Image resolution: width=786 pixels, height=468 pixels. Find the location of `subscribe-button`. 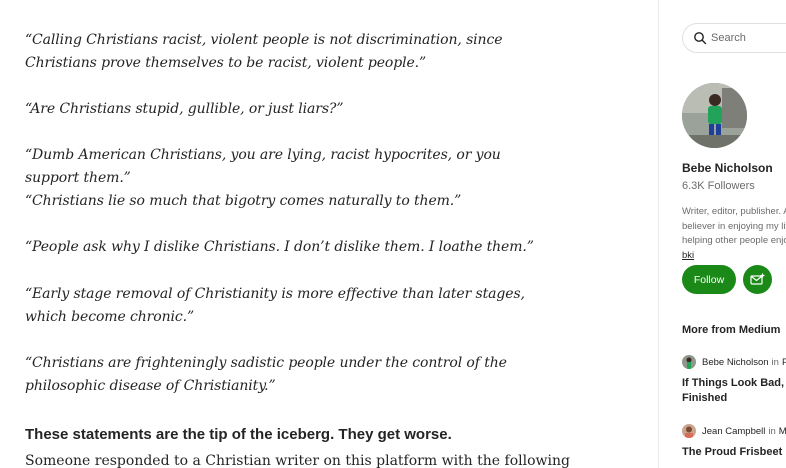

subscribe-button is located at coordinates (757, 279).